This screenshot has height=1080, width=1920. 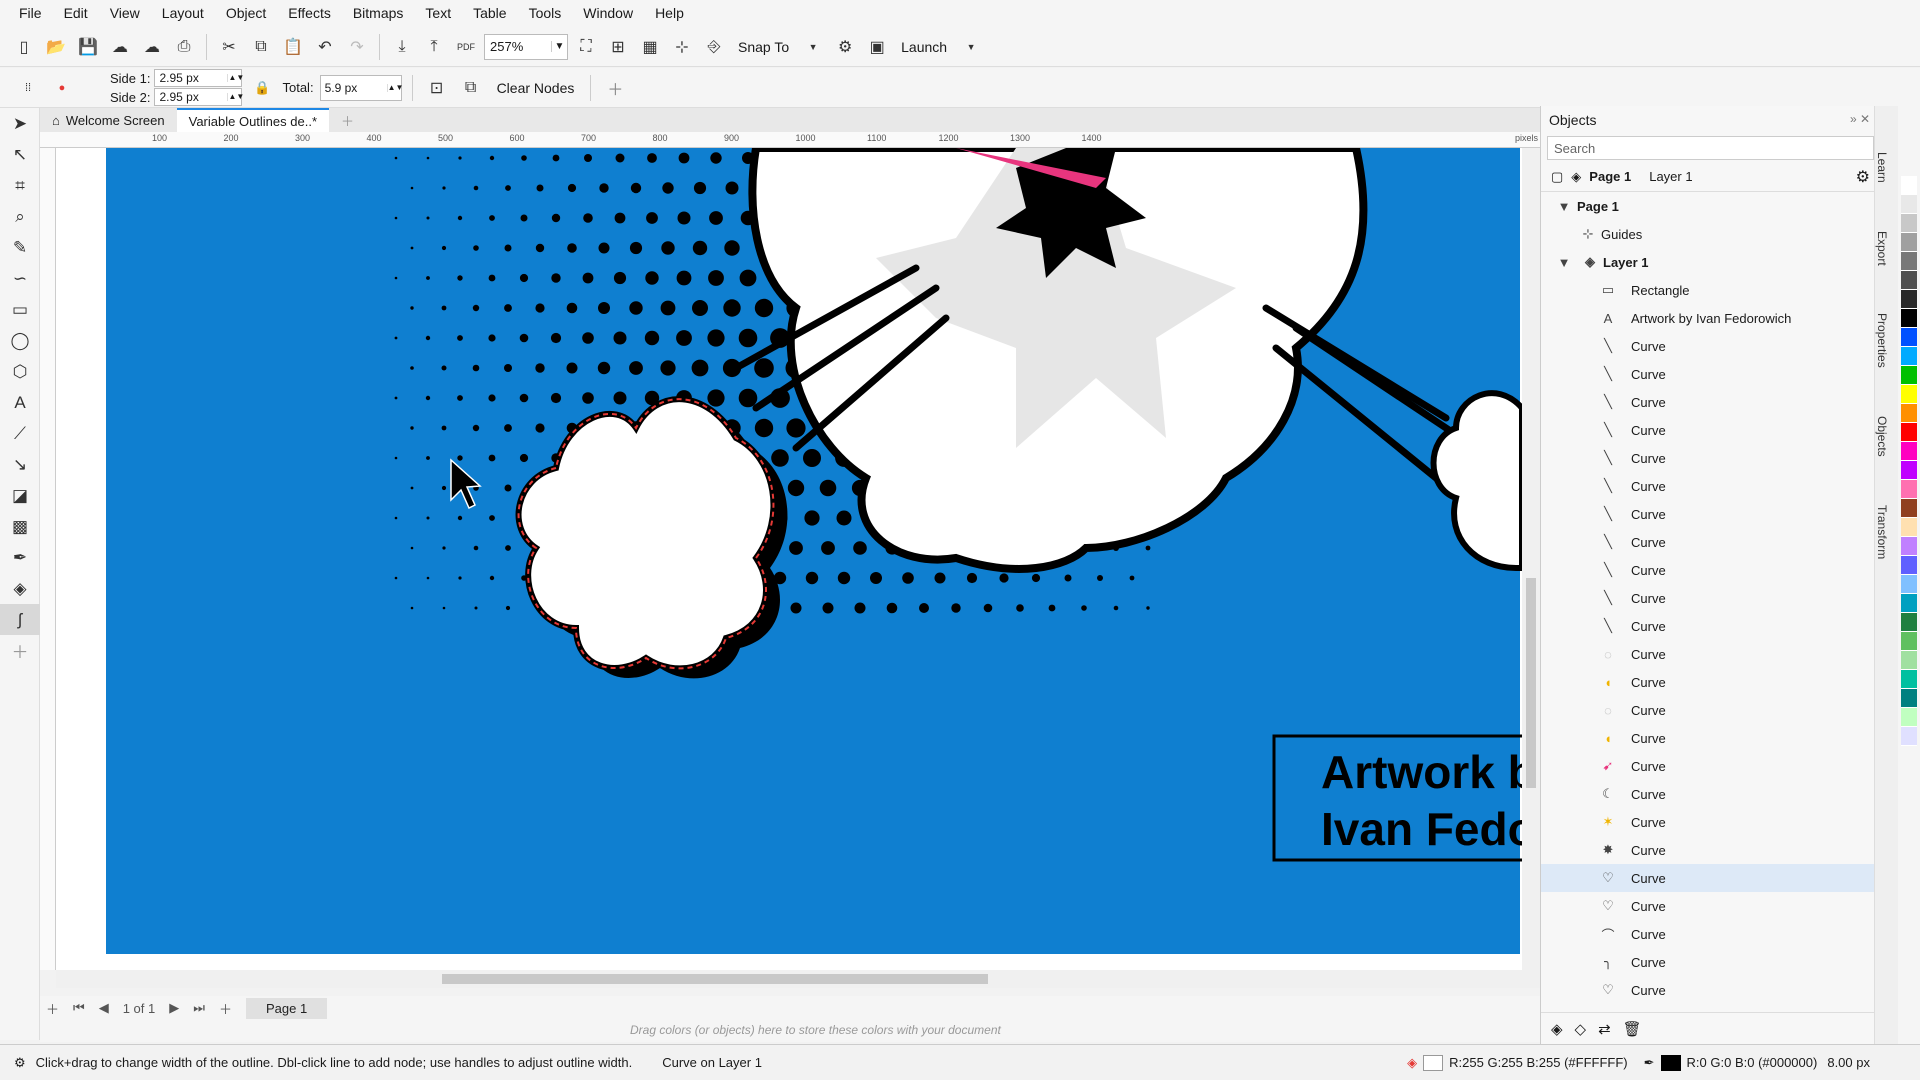 I want to click on open-folder-icon: 📂, so click(x=56, y=47).